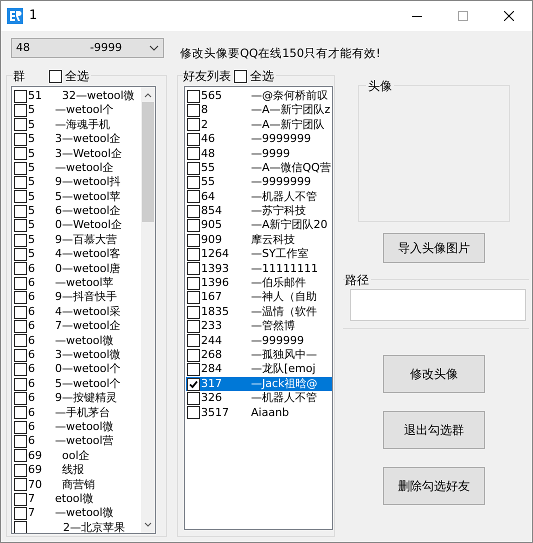 The height and width of the screenshot is (543, 533). I want to click on list-item: 1396 —伯乐邮件, so click(259, 283).